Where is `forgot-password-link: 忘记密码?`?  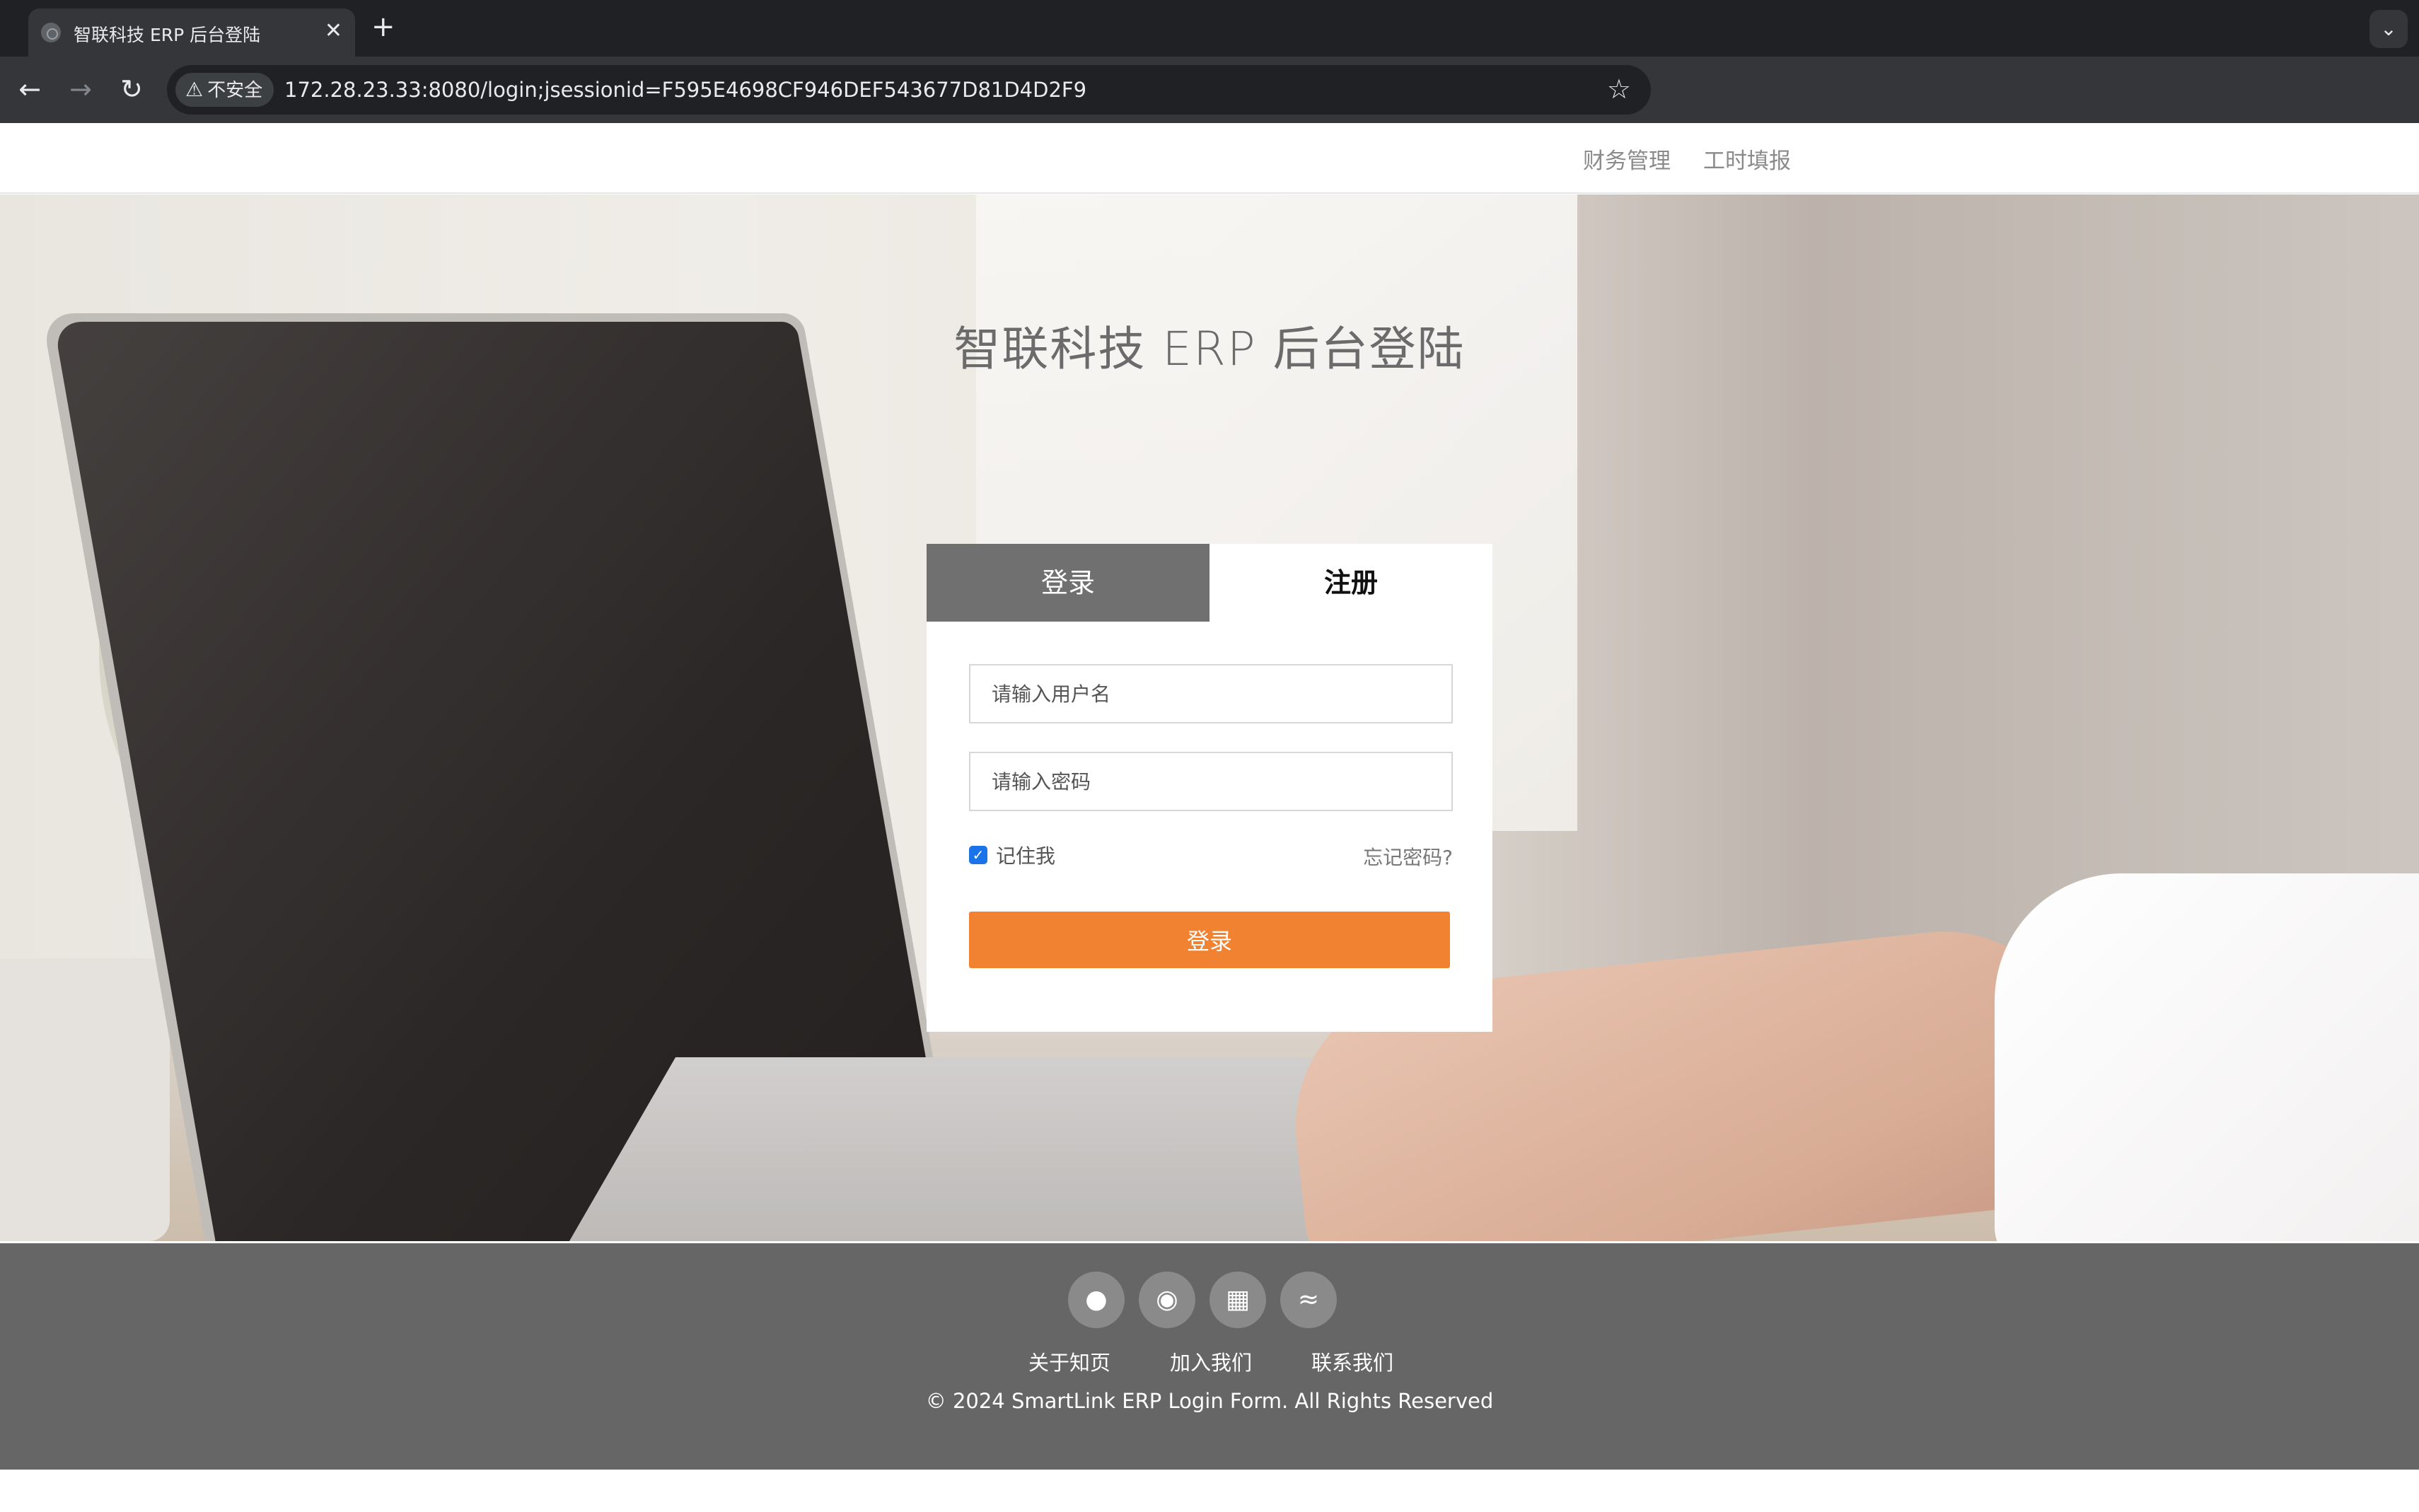 forgot-password-link: 忘记密码? is located at coordinates (1408, 856).